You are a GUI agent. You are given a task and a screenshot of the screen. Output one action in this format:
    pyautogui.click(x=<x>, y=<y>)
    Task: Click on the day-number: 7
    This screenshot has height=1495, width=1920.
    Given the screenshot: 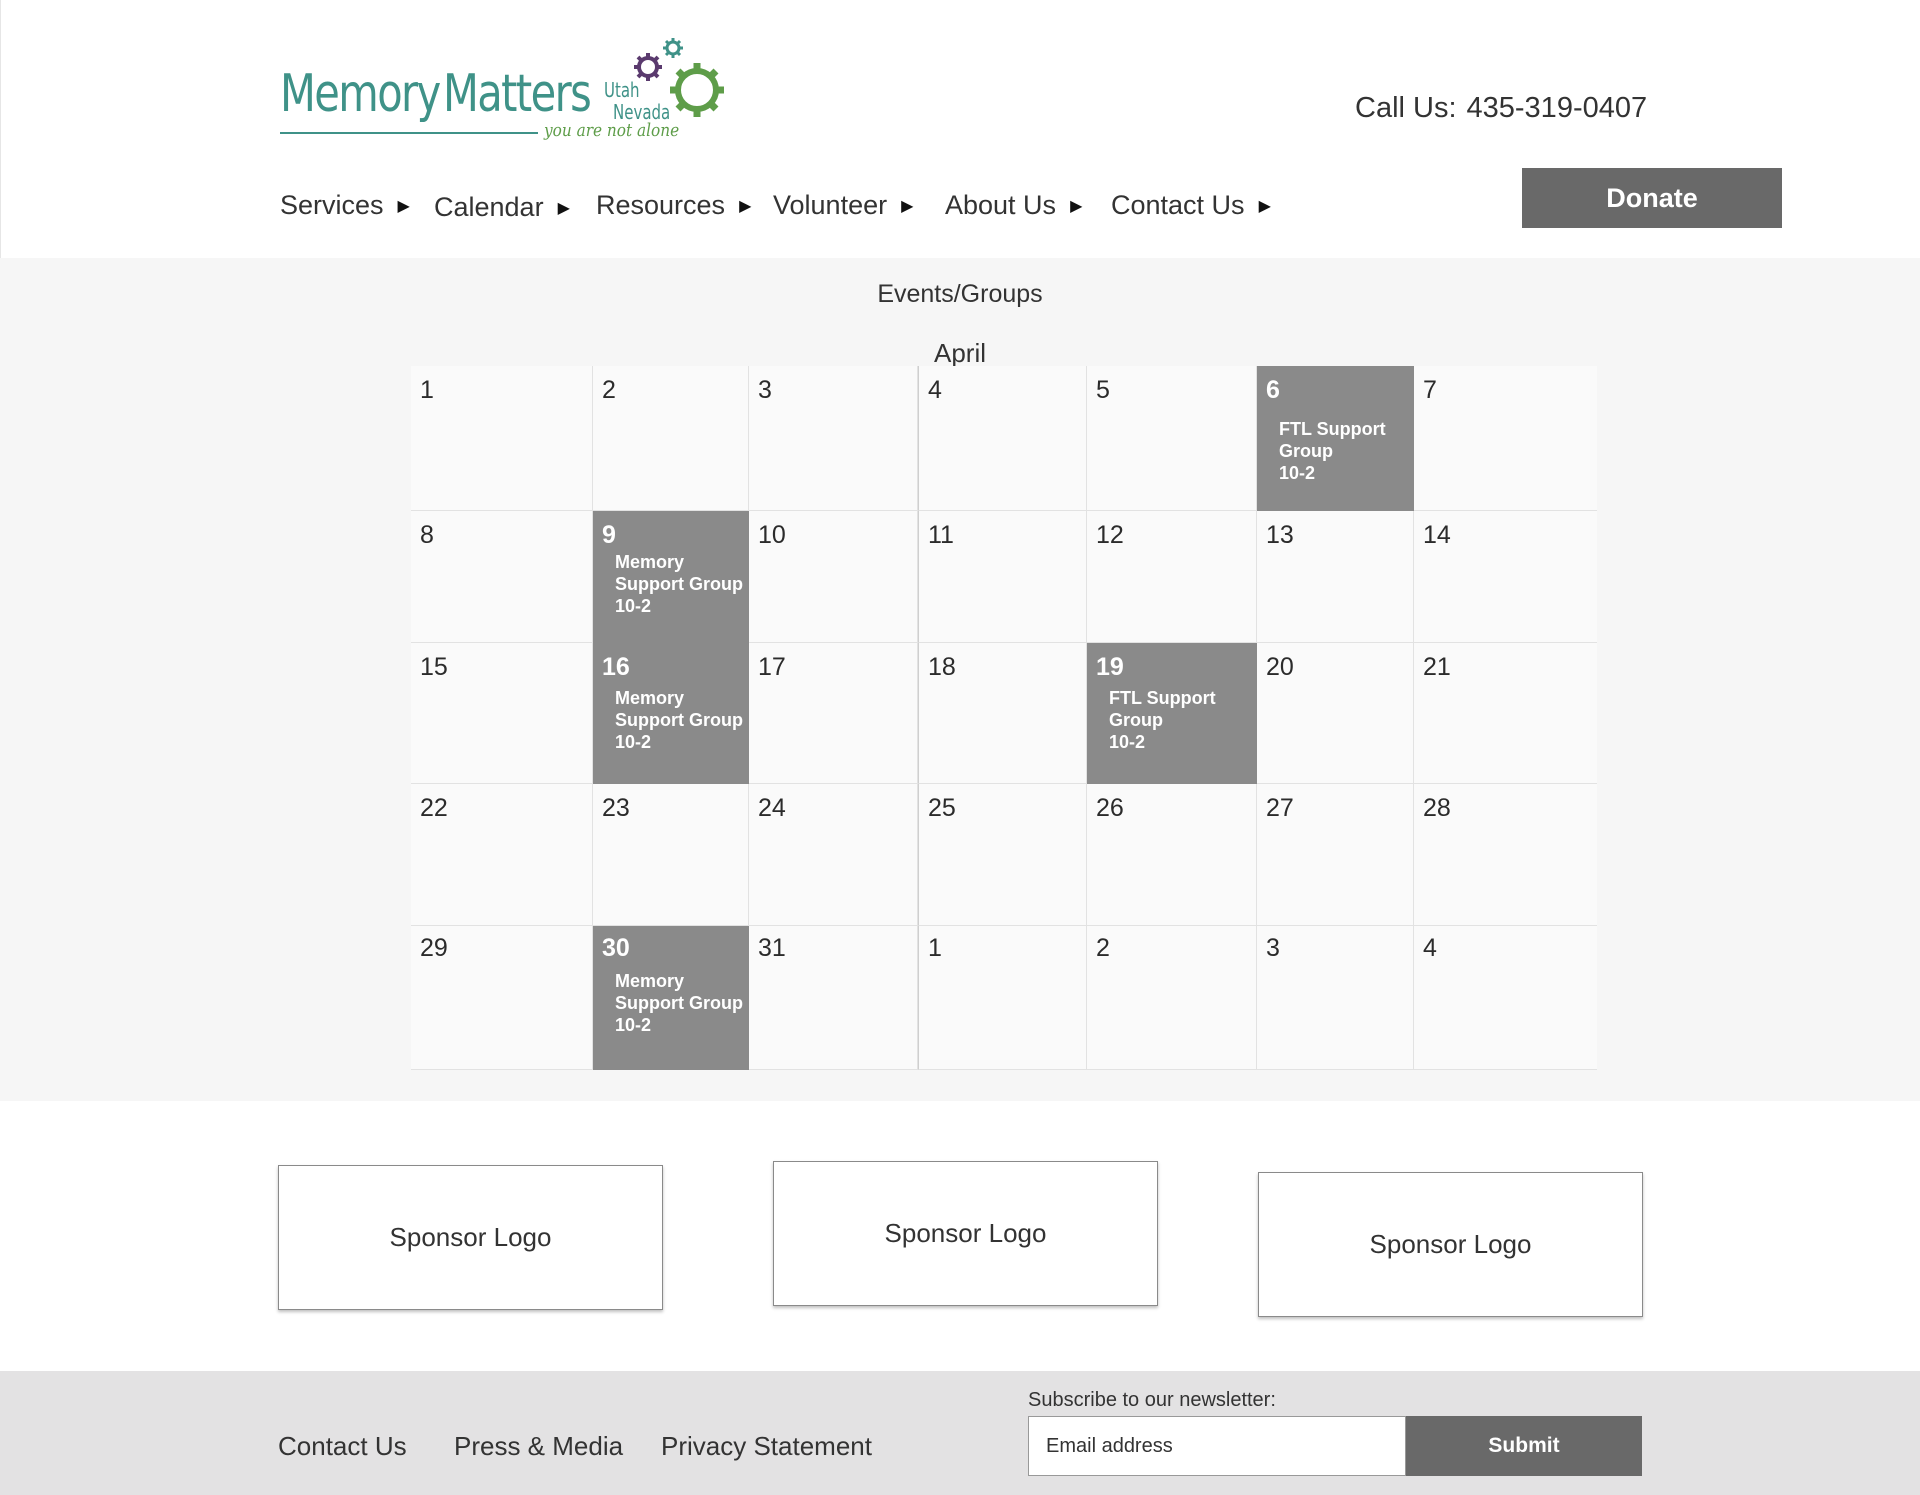 What is the action you would take?
    pyautogui.click(x=1430, y=390)
    